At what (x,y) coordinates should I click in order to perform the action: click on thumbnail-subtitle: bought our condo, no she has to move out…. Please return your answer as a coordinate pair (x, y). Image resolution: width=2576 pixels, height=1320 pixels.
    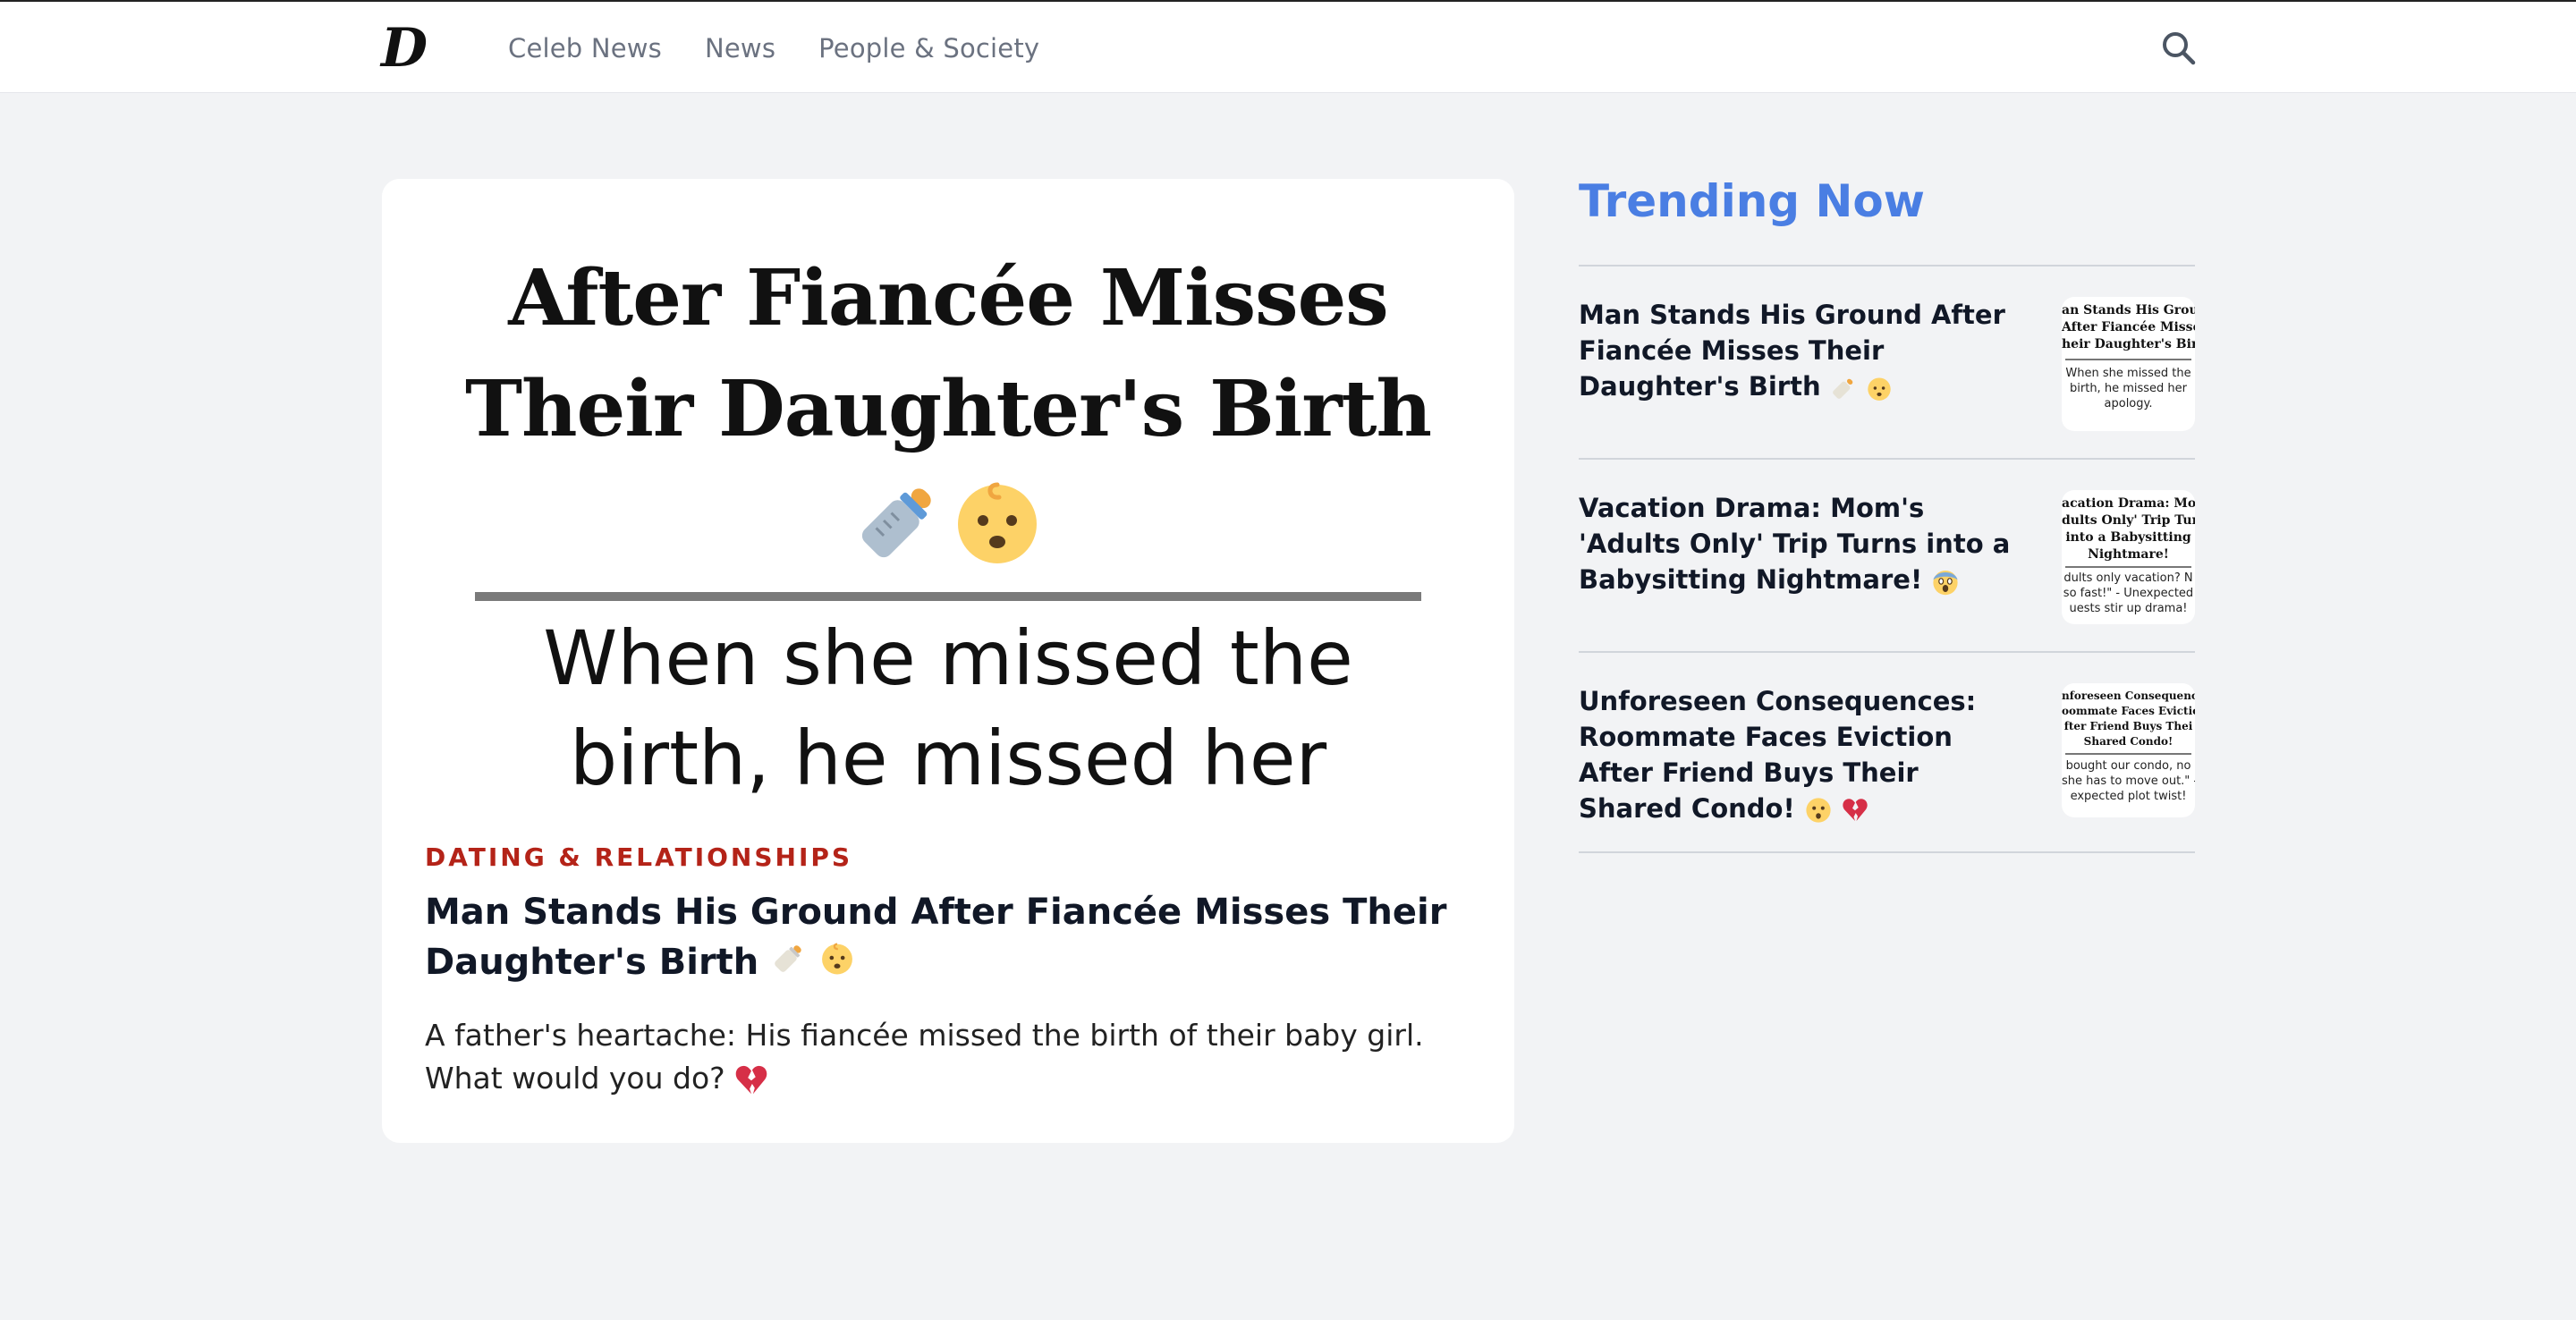
    Looking at the image, I should click on (2128, 781).